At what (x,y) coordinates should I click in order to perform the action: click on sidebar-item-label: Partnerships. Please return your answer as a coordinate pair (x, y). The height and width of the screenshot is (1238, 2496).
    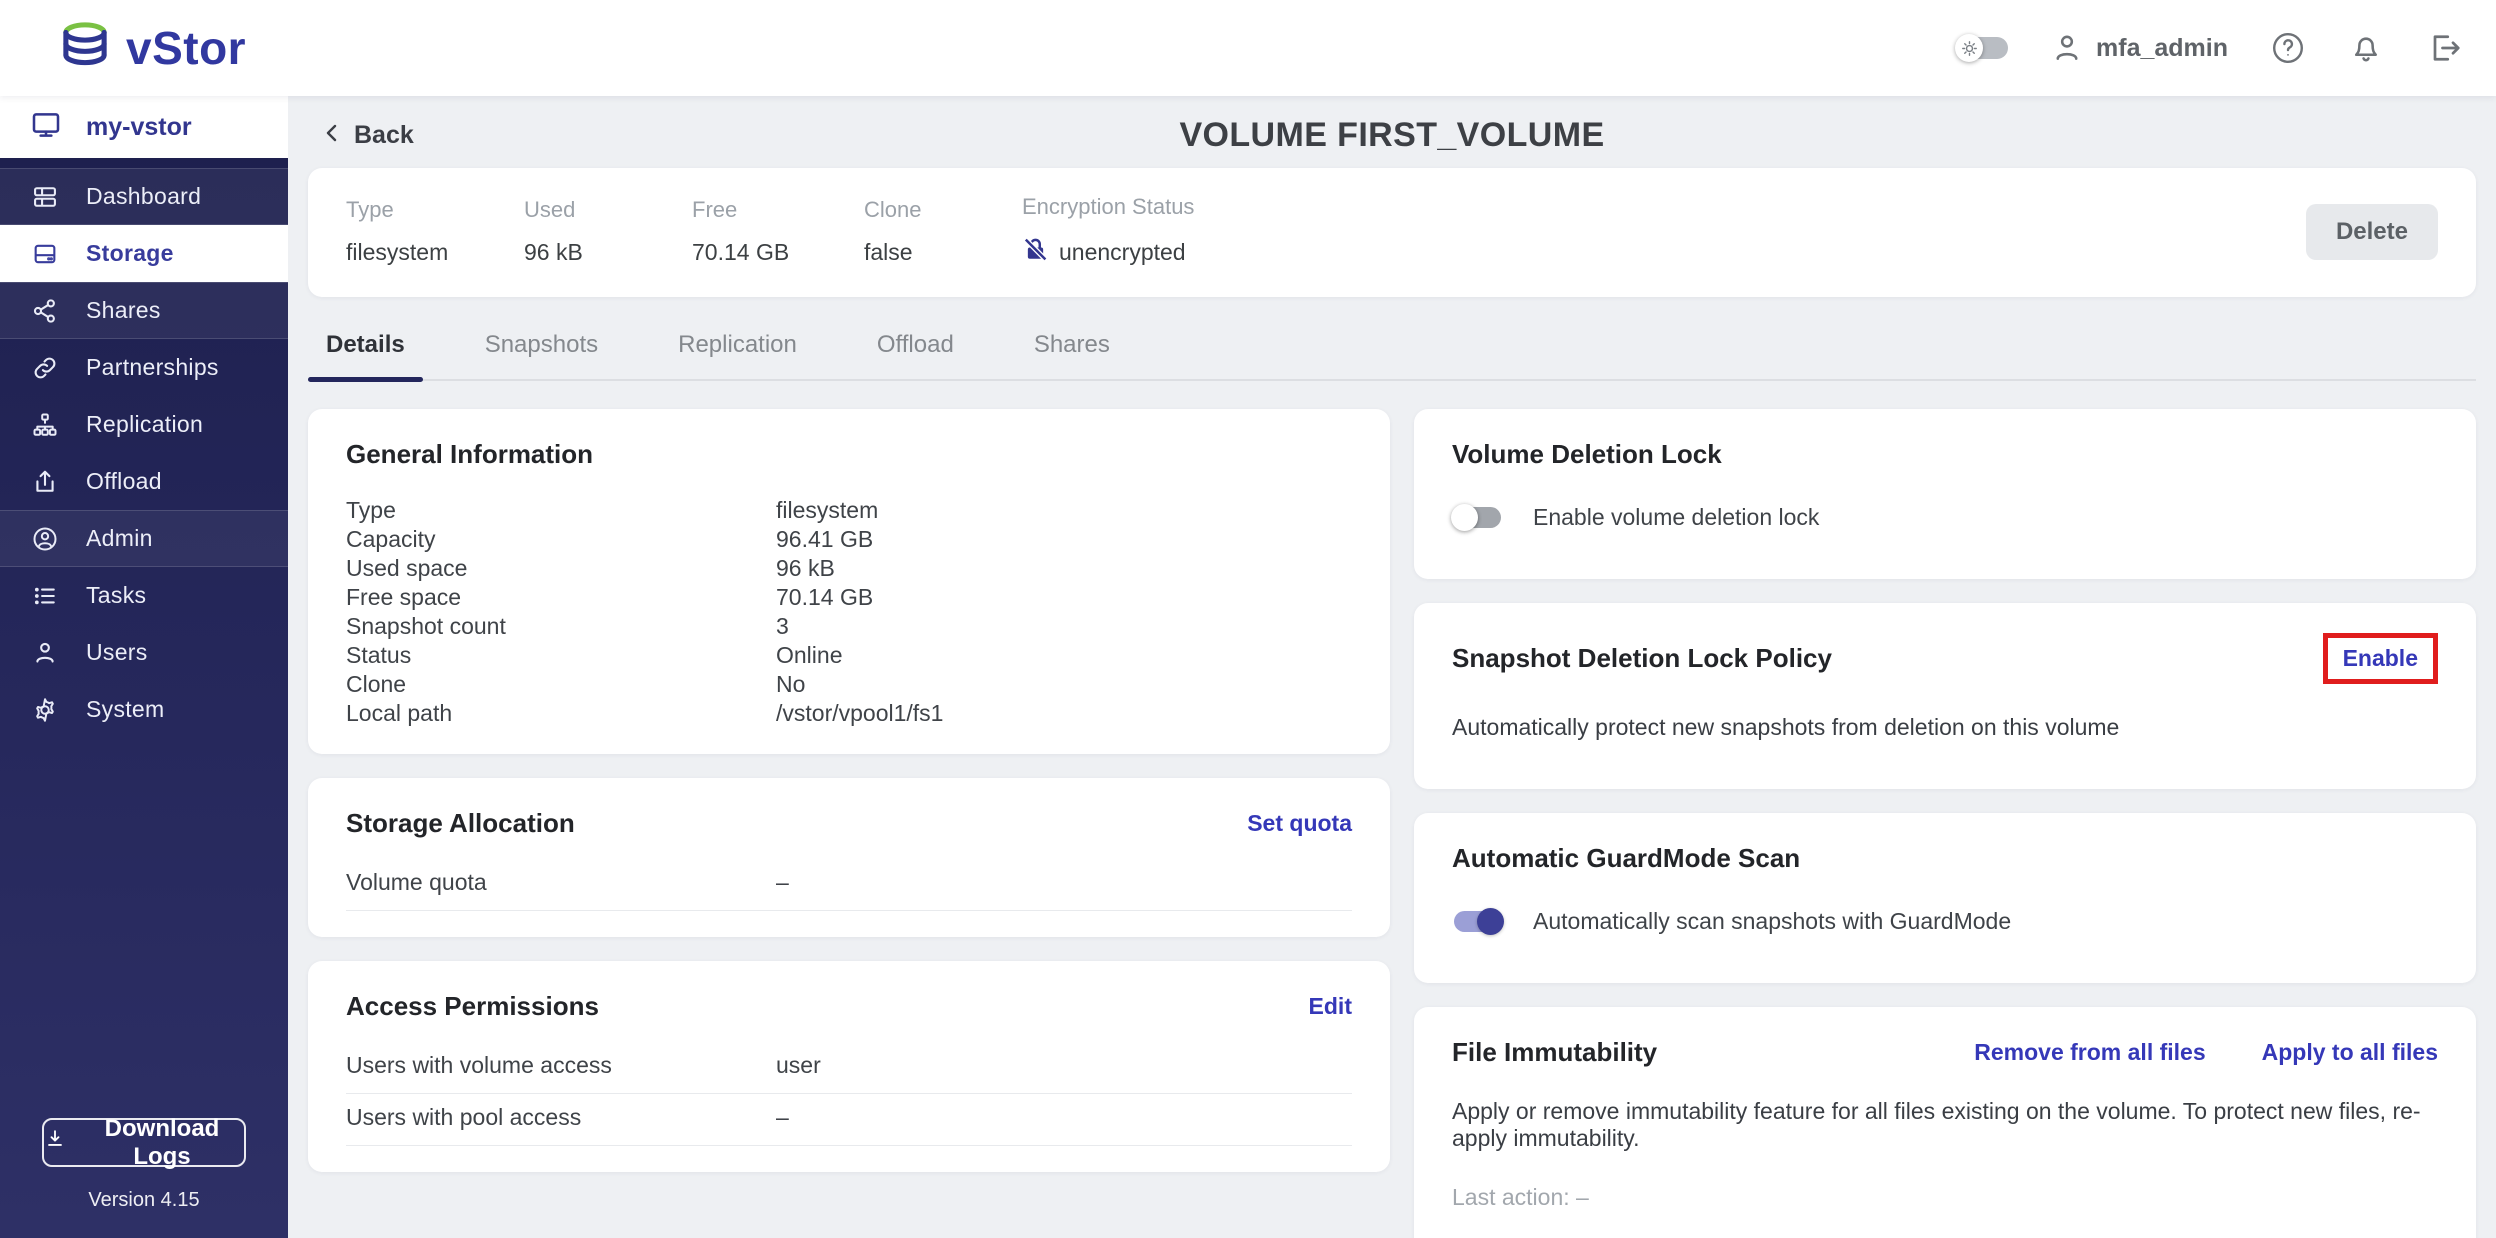
    Looking at the image, I should click on (152, 367).